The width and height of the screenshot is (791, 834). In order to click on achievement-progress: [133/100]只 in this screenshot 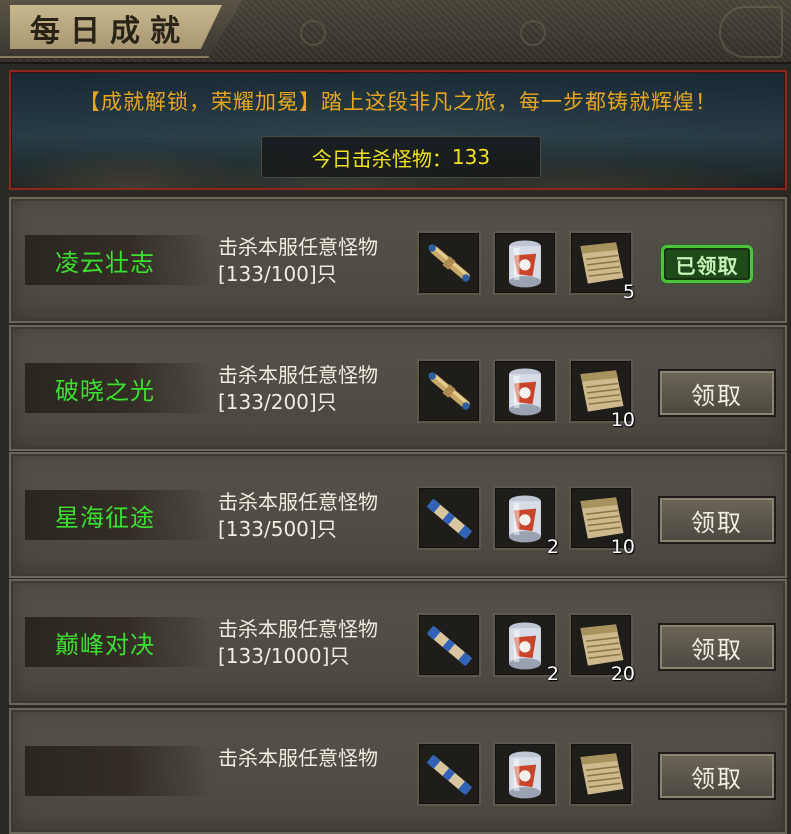, I will do `click(277, 274)`.